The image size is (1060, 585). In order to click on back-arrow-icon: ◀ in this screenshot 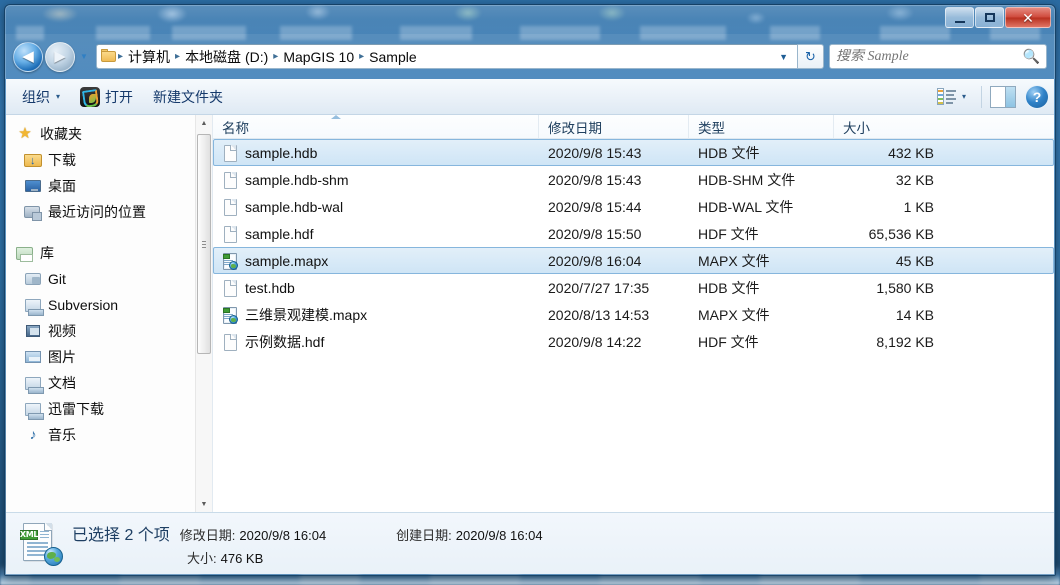, I will do `click(28, 56)`.